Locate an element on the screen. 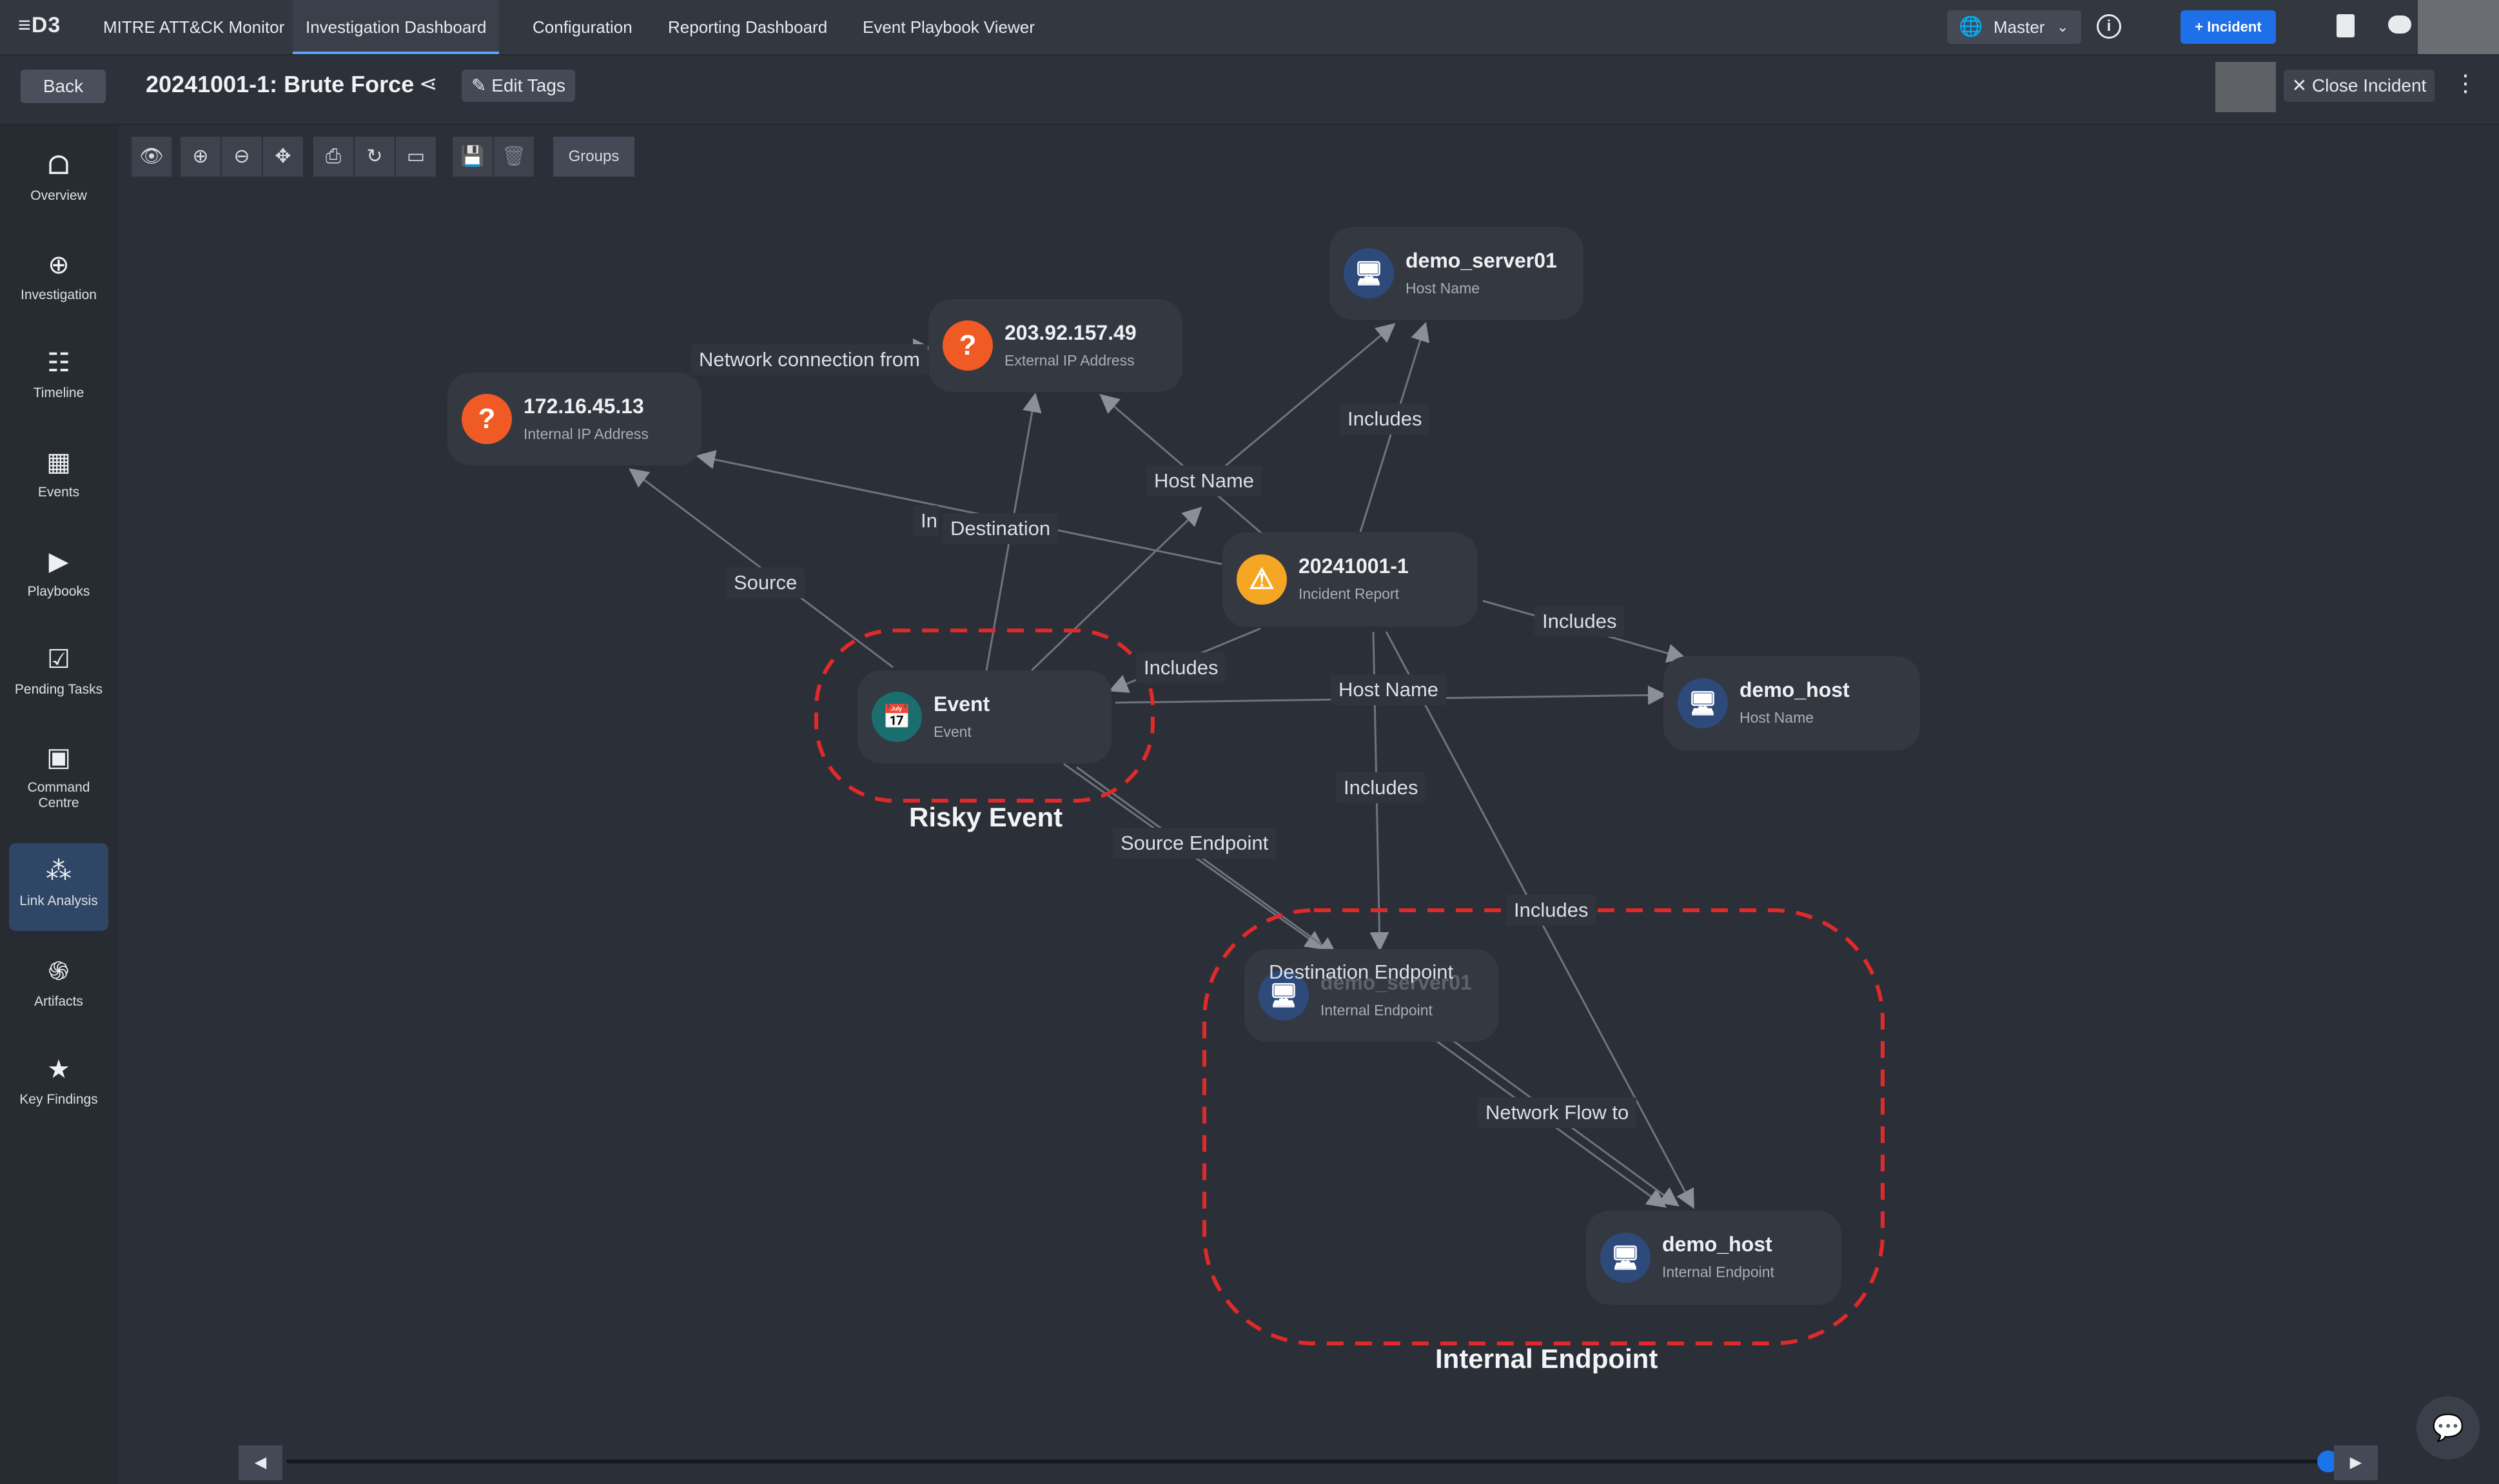 This screenshot has width=2499, height=1484. scroll-left-button: ◀ is located at coordinates (260, 1462).